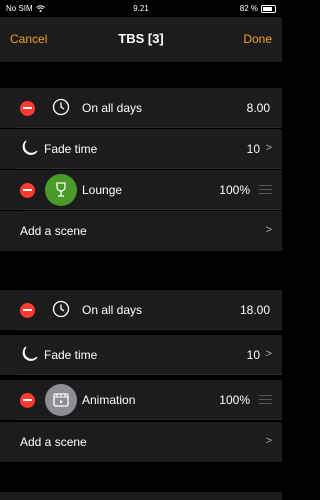 Image resolution: width=320 pixels, height=500 pixels. I want to click on nav-bar: Cancel TBS [3] Done, so click(141, 39).